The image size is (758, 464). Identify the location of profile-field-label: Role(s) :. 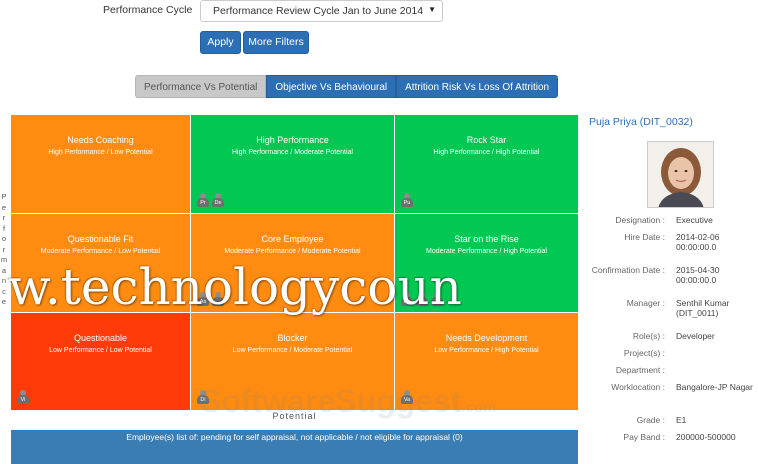
(648, 336).